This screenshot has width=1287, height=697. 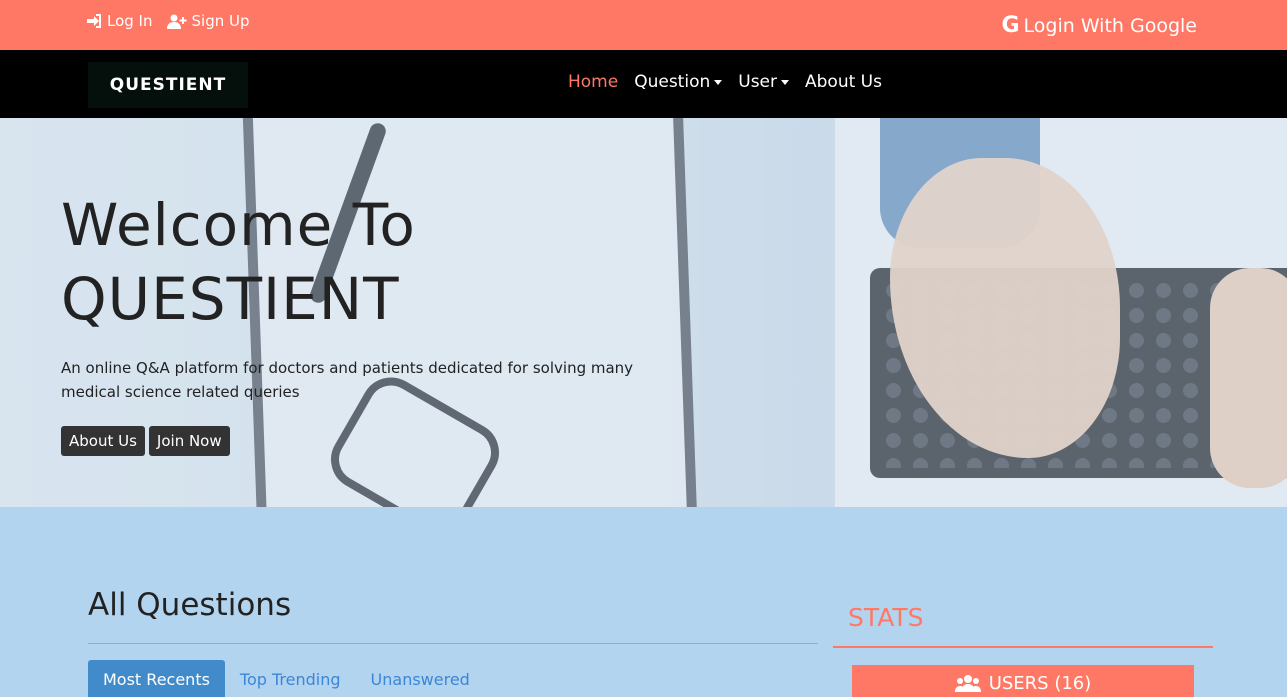 I want to click on sign-in-icon, so click(x=94, y=21).